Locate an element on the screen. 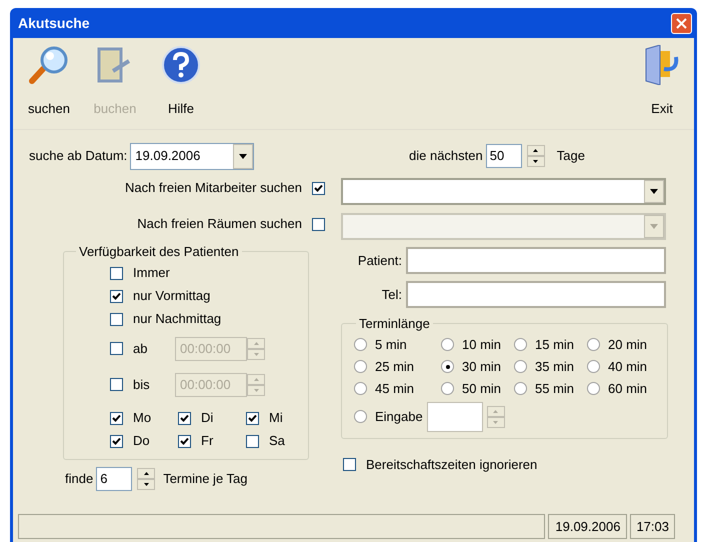 The image size is (707, 542). toolbar-button: suchen is located at coordinates (49, 80).